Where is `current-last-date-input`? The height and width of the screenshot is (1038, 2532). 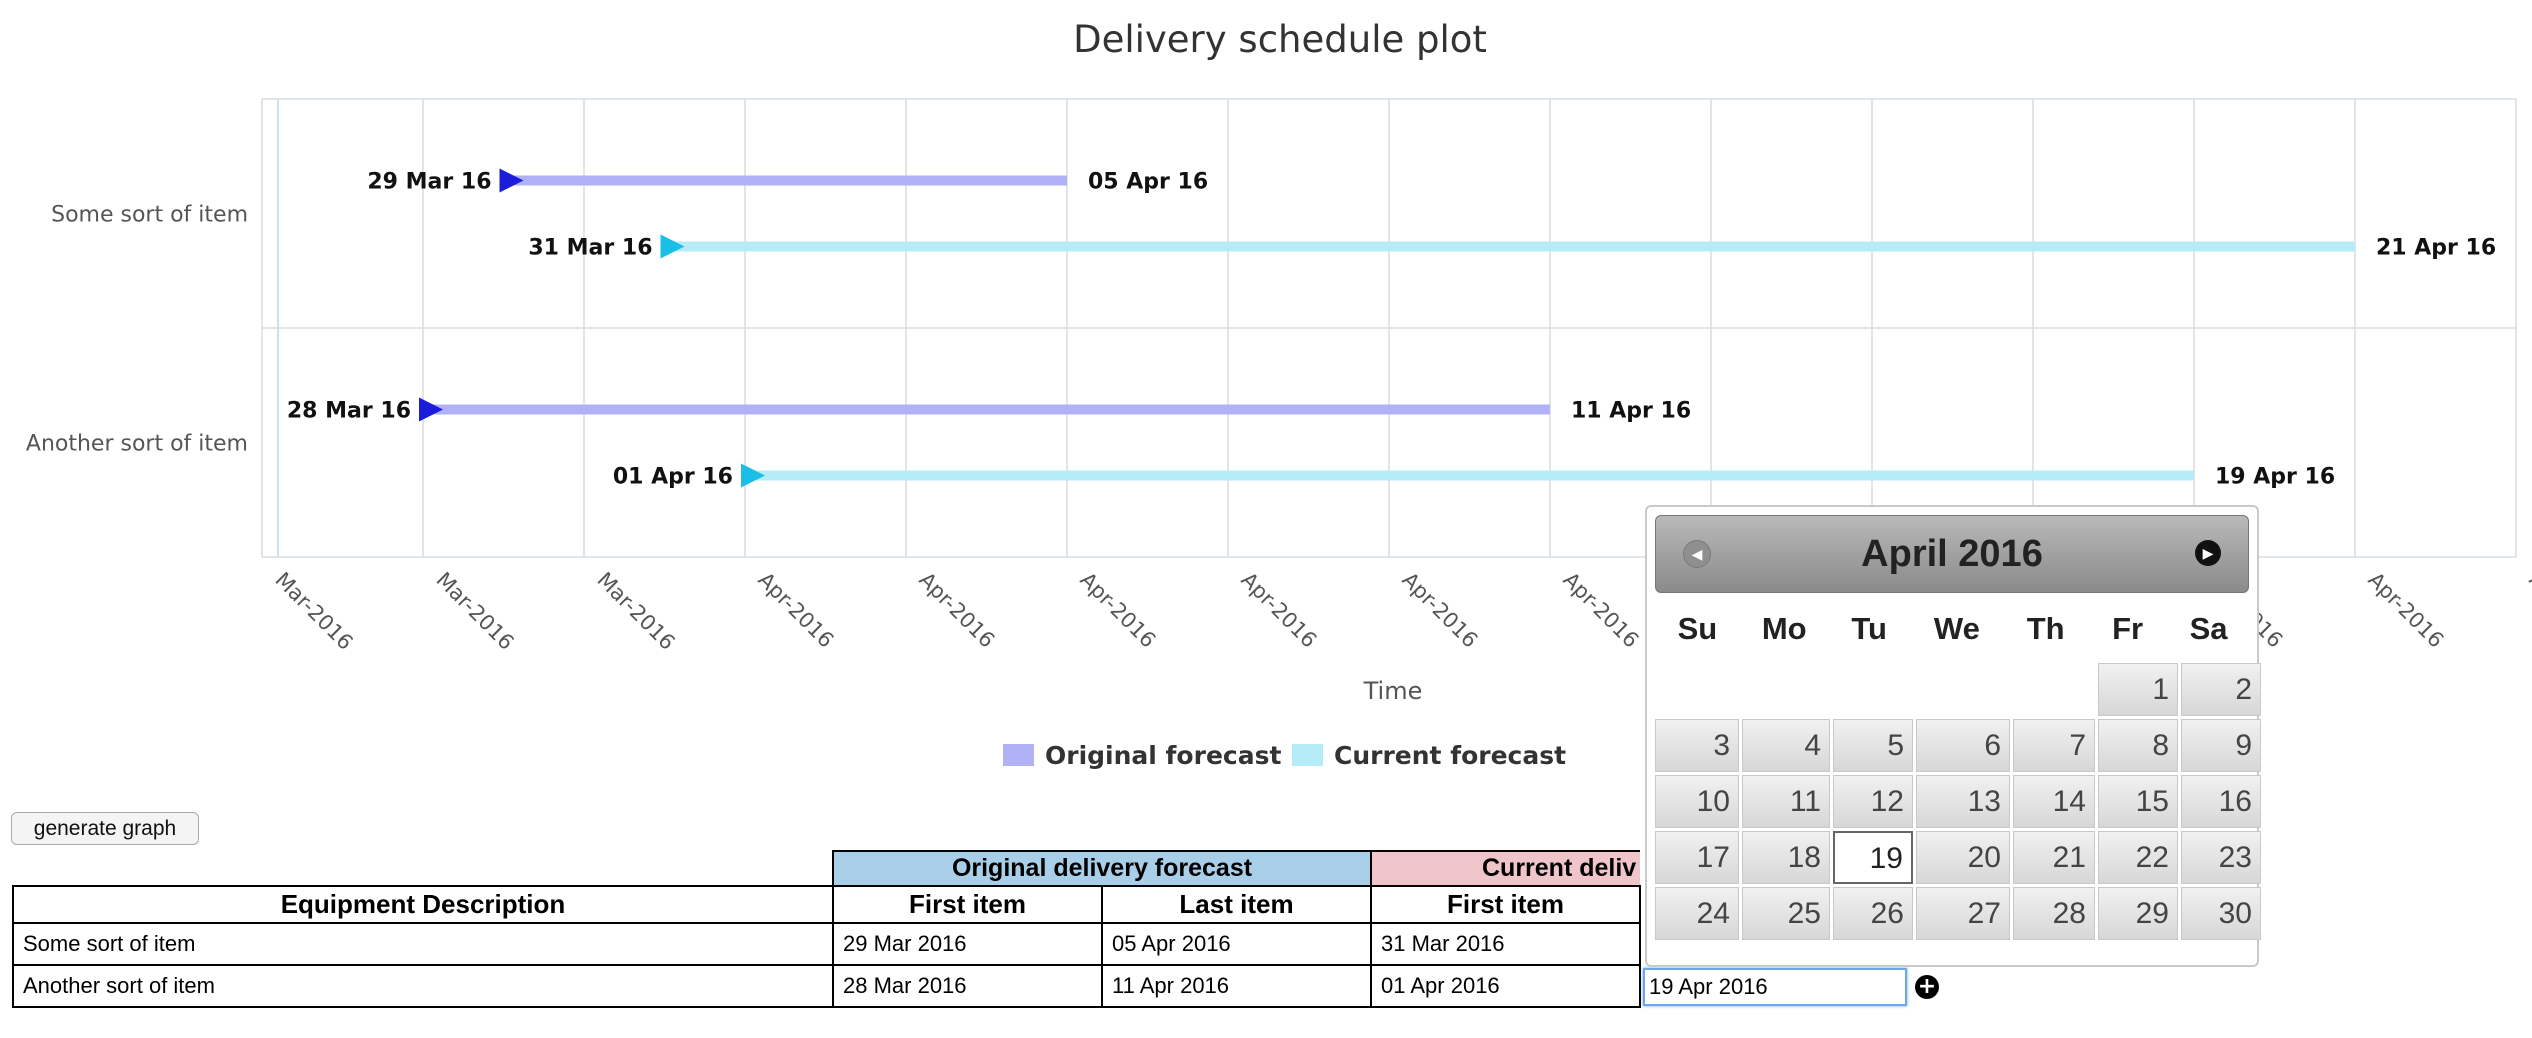 current-last-date-input is located at coordinates (1775, 987).